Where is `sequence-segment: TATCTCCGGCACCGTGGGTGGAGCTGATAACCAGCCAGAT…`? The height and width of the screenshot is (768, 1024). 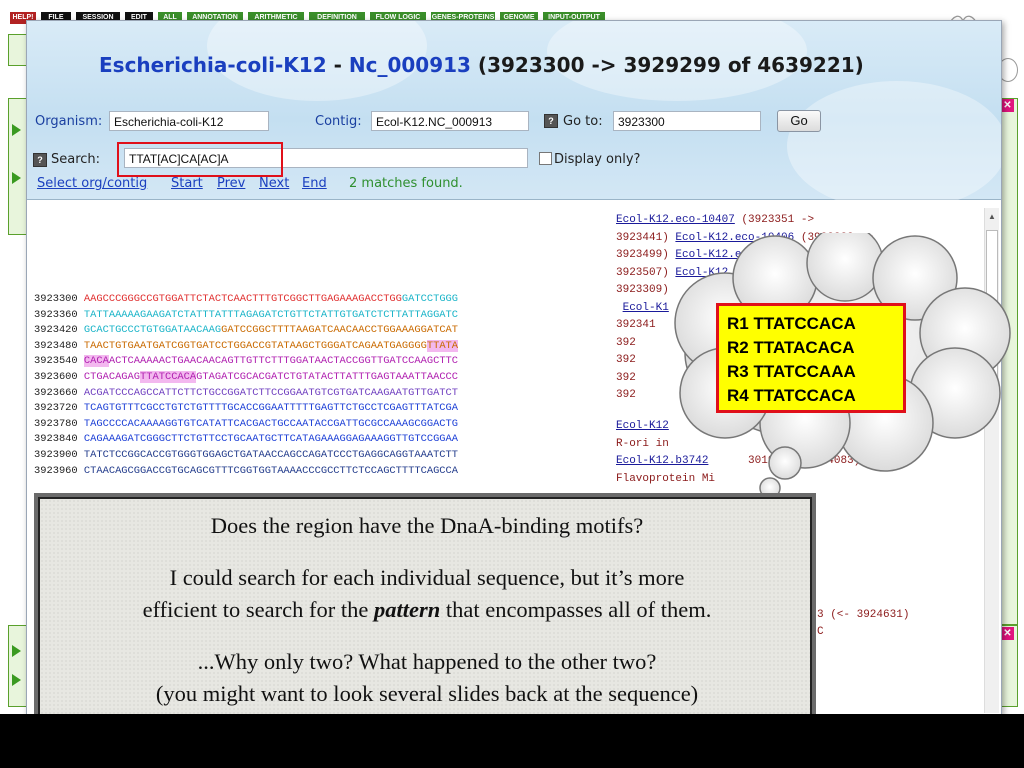 sequence-segment: TATCTCCGGCACCGTGGGTGGAGCTGATAACCAGCCAGAT… is located at coordinates (271, 454).